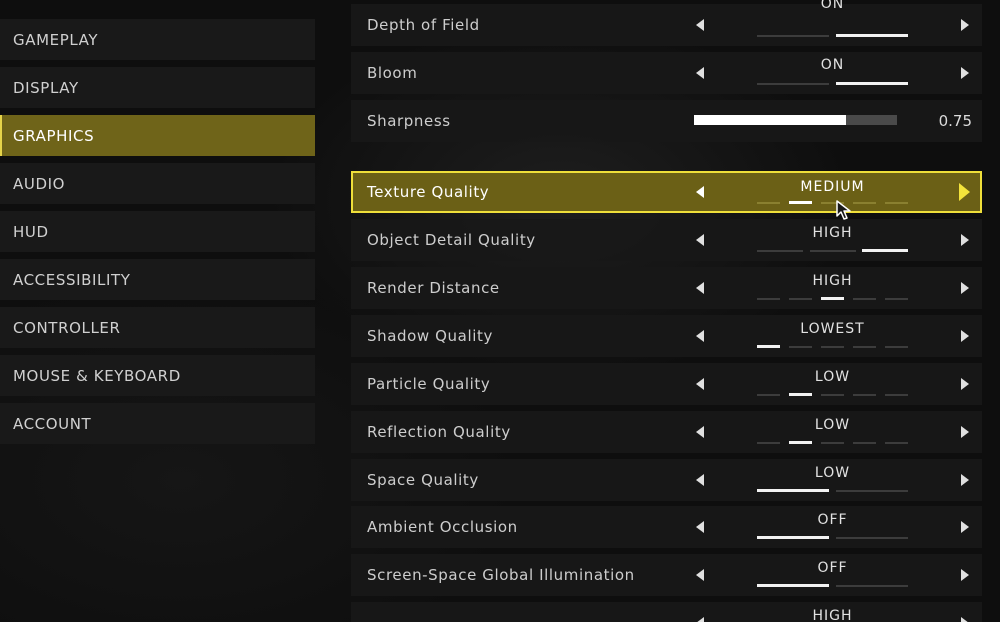 This screenshot has height=622, width=1000. I want to click on setting-label: Depth of Field, so click(423, 25).